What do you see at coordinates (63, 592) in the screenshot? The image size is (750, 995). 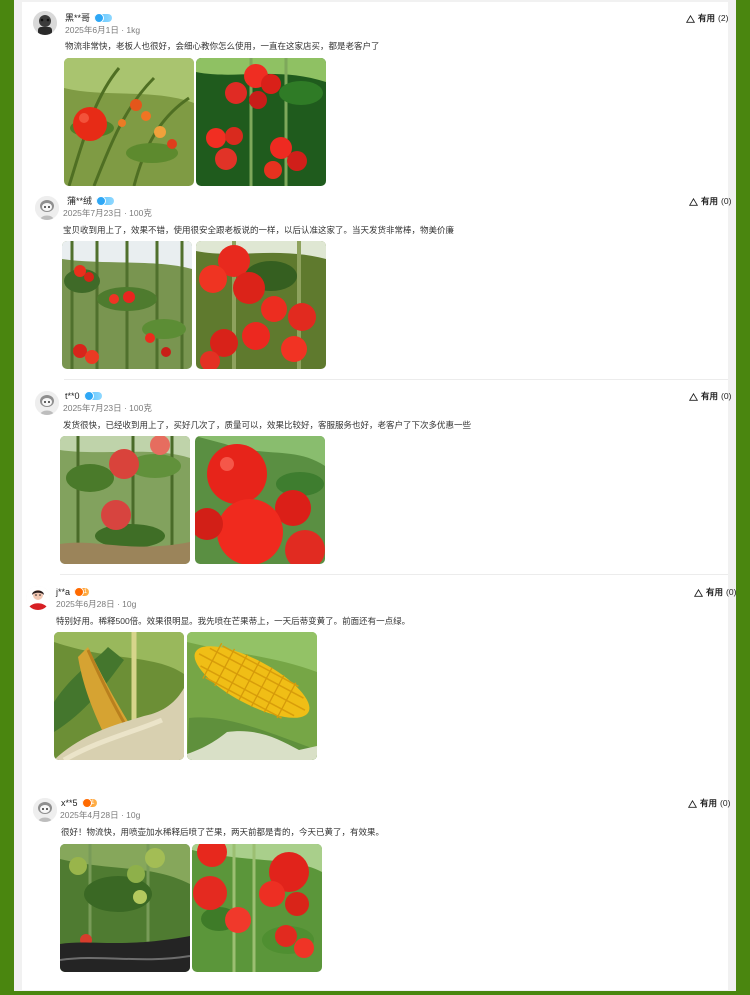 I see `username: j**a` at bounding box center [63, 592].